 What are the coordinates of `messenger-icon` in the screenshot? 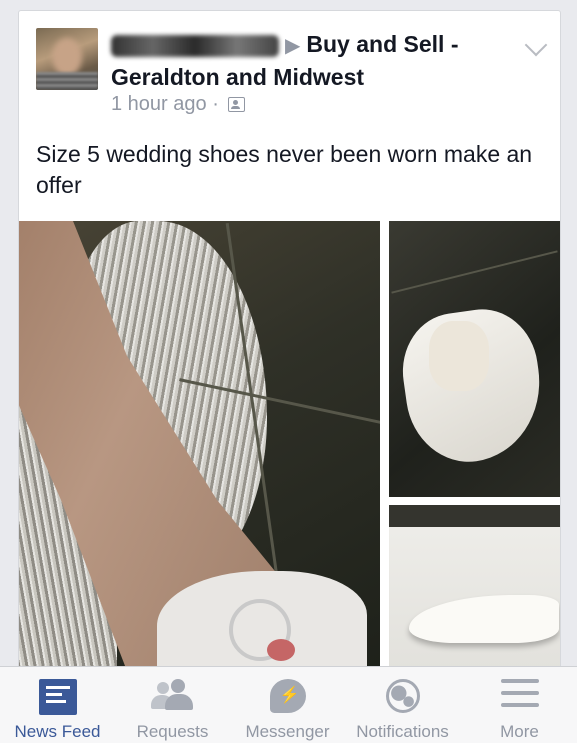 It's located at (287, 696).